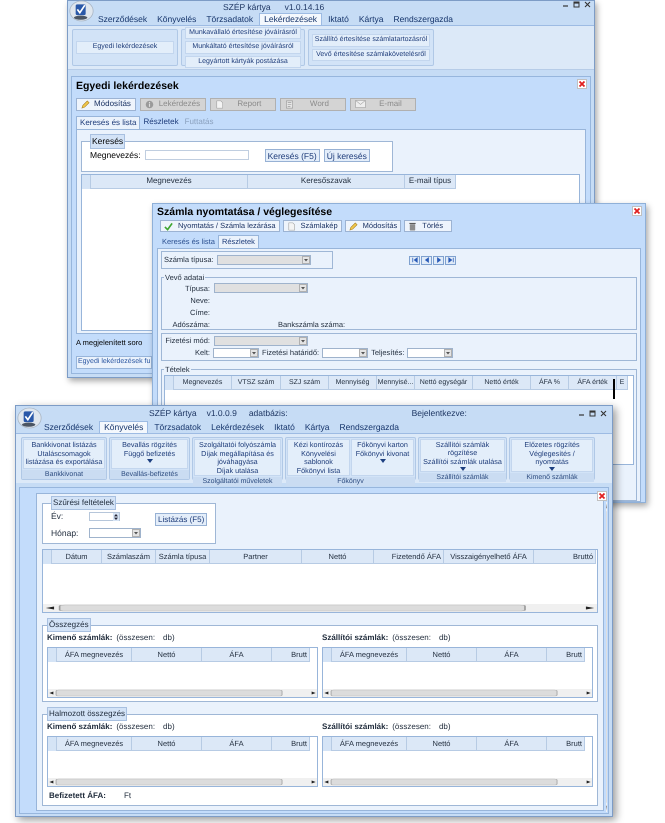 Image resolution: width=665 pixels, height=823 pixels. What do you see at coordinates (65, 533) in the screenshot?
I see `field-label: Hónap:` at bounding box center [65, 533].